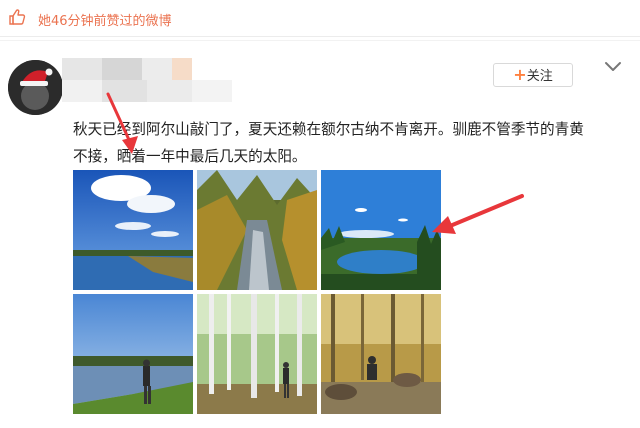 The image size is (640, 428). I want to click on avatar, so click(35, 87).